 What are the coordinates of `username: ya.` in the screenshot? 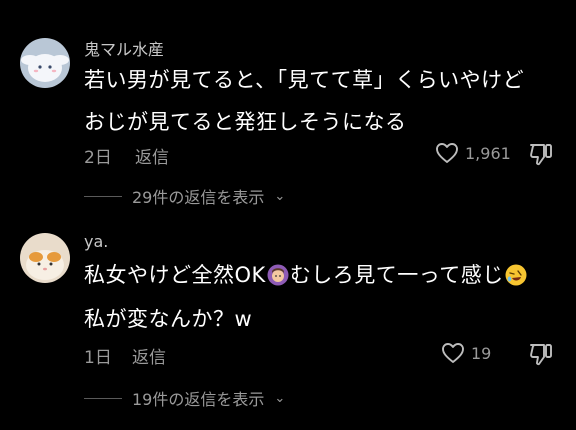 It's located at (96, 241).